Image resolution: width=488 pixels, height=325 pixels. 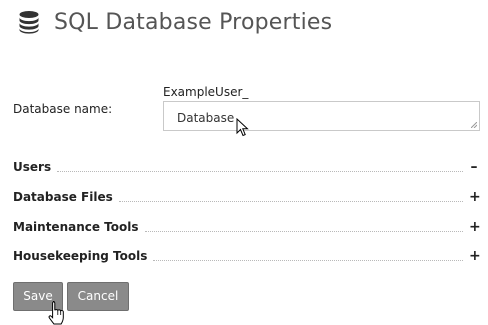 What do you see at coordinates (63, 109) in the screenshot?
I see `database-name-label: Database name:` at bounding box center [63, 109].